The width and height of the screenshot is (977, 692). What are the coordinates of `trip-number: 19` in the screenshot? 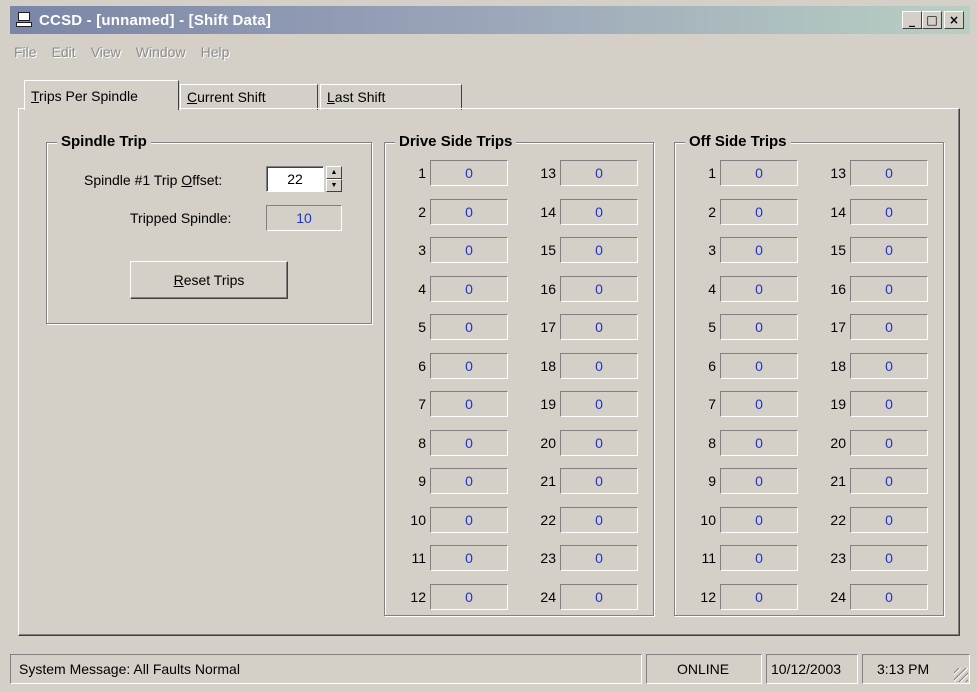 It's located at (548, 404).